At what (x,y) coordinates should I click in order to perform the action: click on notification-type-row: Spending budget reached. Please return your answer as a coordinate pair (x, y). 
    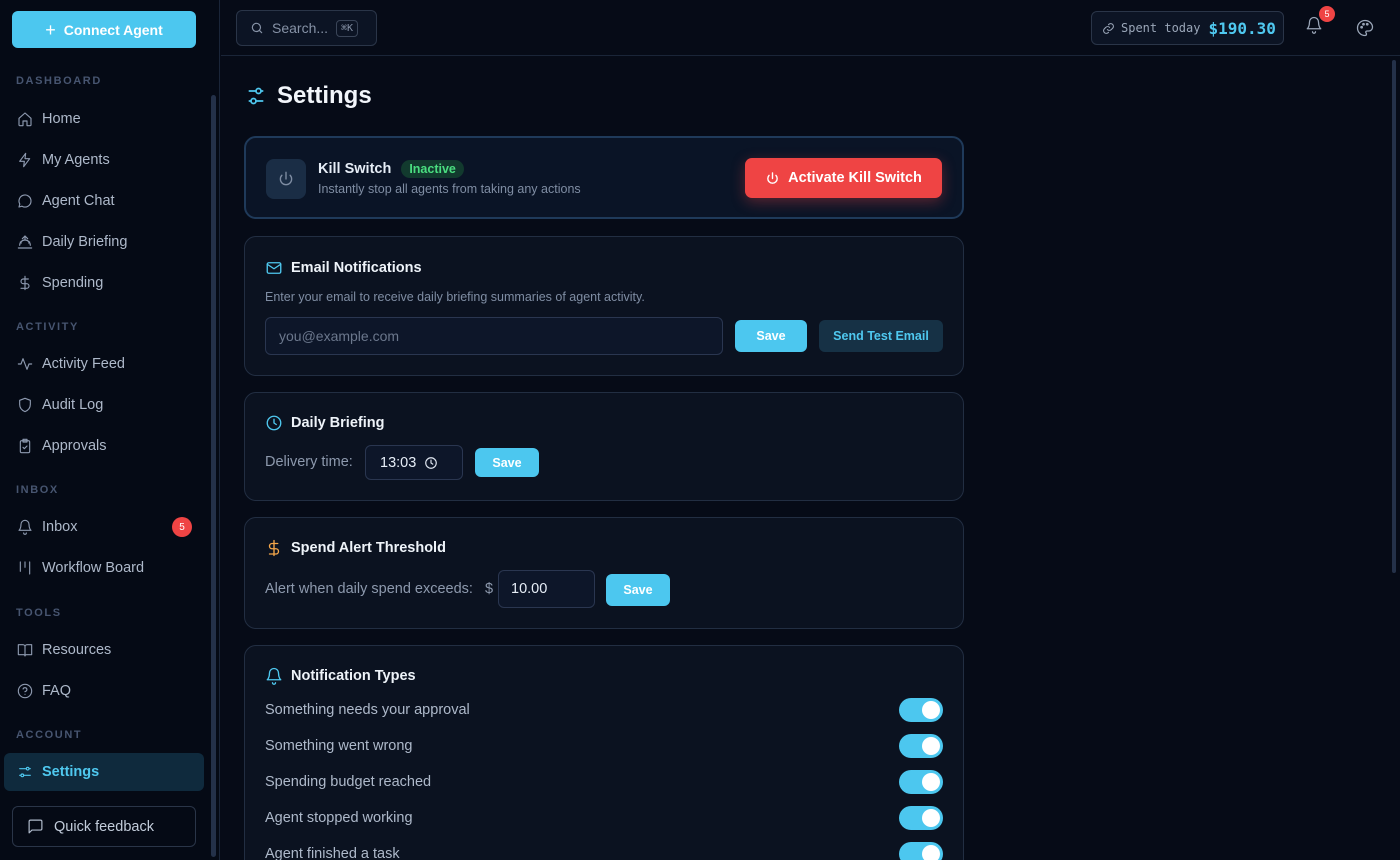
    Looking at the image, I should click on (604, 782).